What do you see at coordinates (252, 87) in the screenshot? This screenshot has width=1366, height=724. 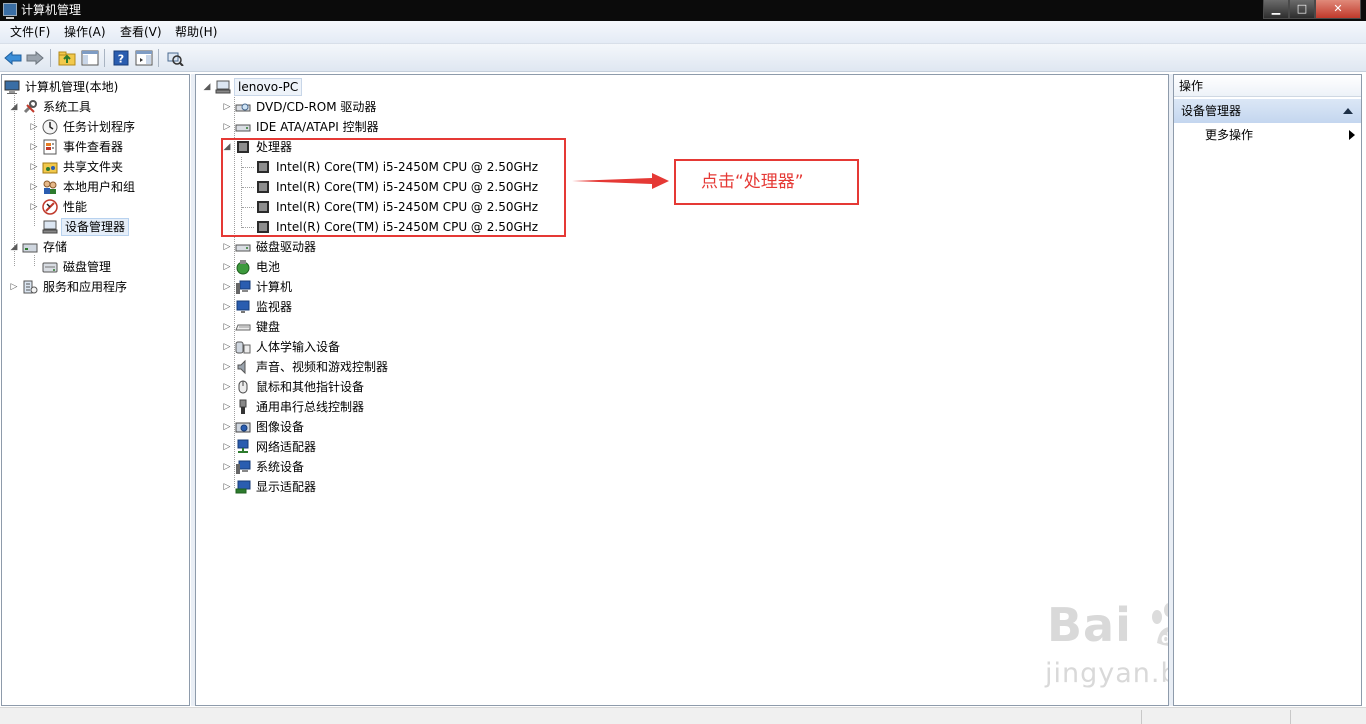 I see `tree-item-lenovo-pc: ◢ lenovo-PC` at bounding box center [252, 87].